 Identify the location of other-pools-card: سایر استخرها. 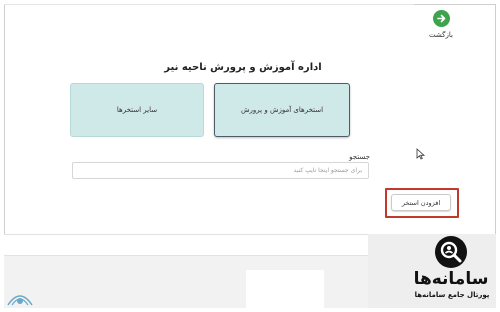
(137, 110).